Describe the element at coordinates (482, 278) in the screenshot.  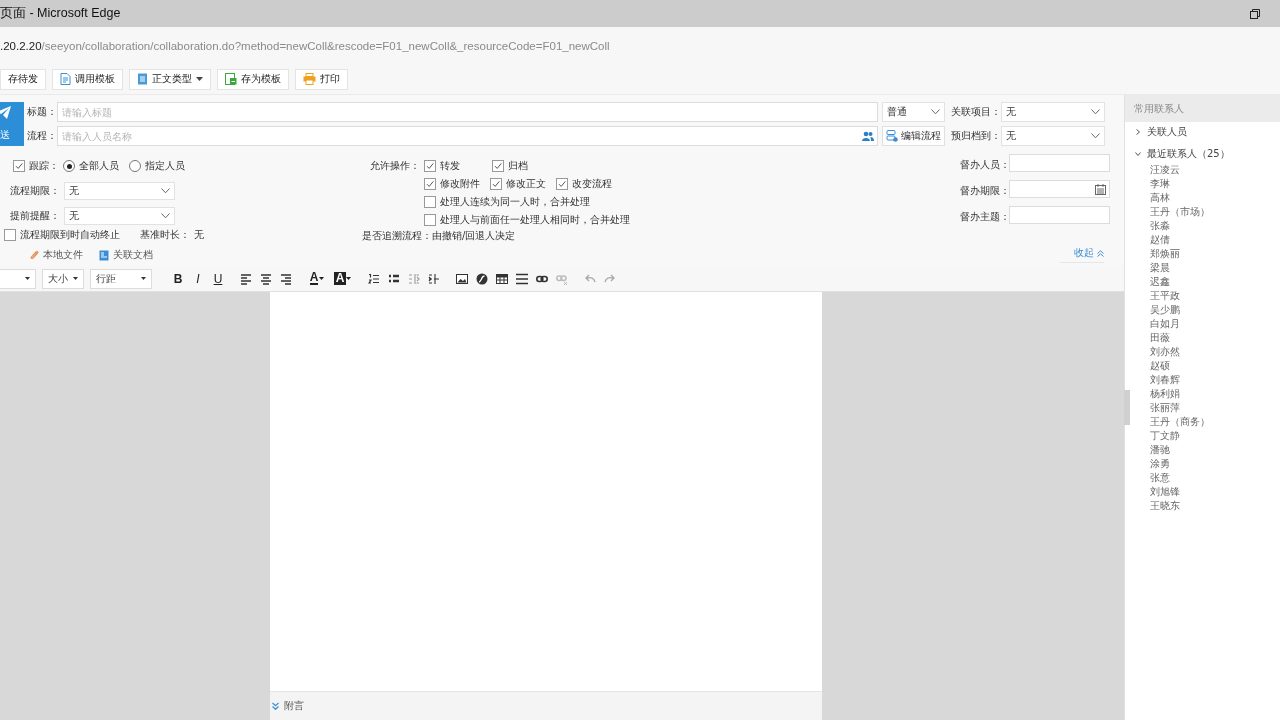
I see `flash-icon` at that location.